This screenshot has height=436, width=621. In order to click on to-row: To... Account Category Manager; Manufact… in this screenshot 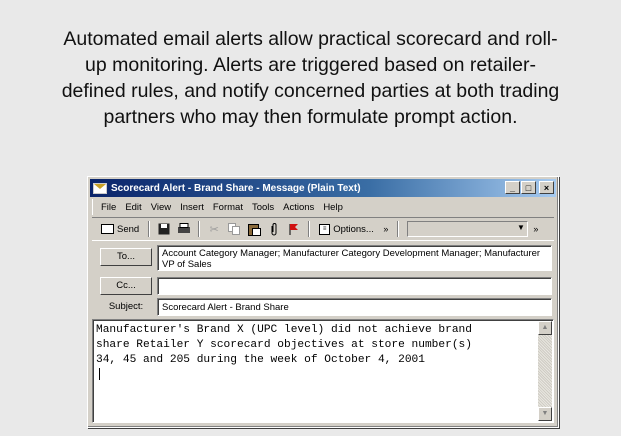, I will do `click(322, 258)`.